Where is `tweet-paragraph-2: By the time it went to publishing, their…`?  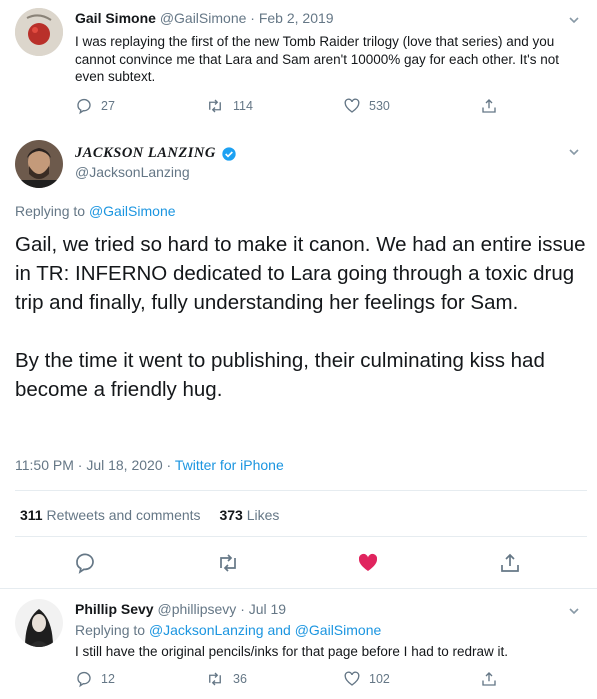 tweet-paragraph-2: By the time it went to publishing, their… is located at coordinates (280, 375).